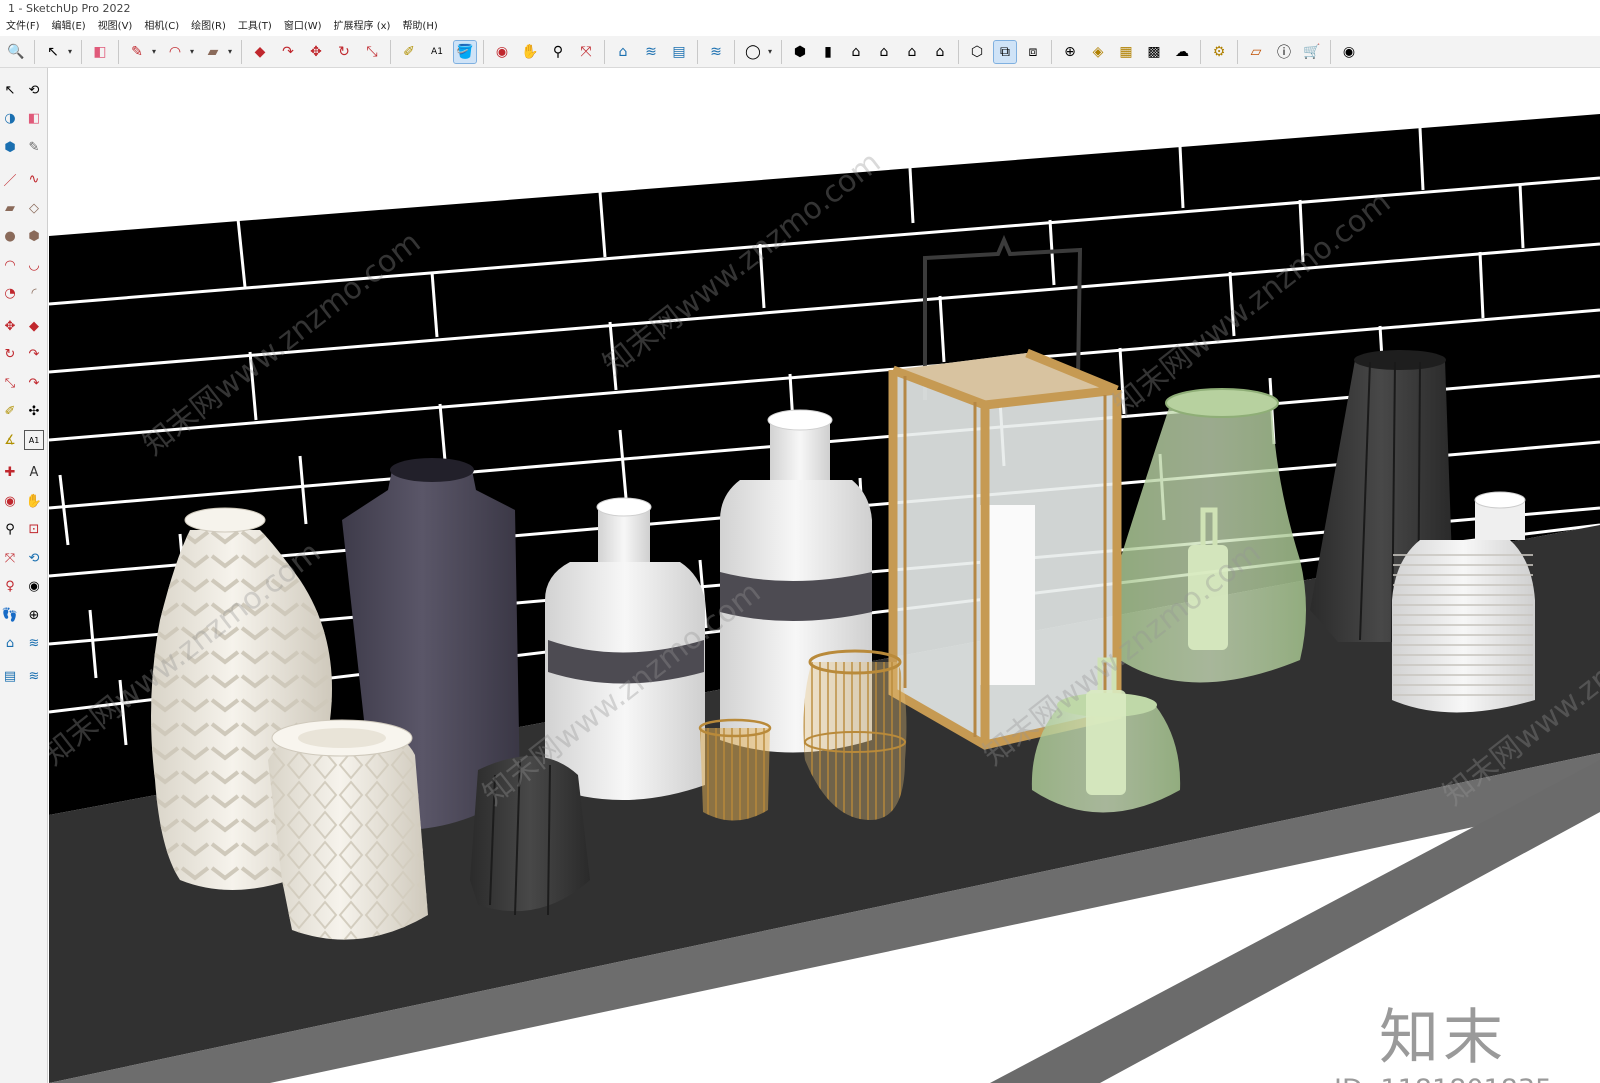  What do you see at coordinates (34, 147) in the screenshot?
I see `pencil-tool-icon: ✎` at bounding box center [34, 147].